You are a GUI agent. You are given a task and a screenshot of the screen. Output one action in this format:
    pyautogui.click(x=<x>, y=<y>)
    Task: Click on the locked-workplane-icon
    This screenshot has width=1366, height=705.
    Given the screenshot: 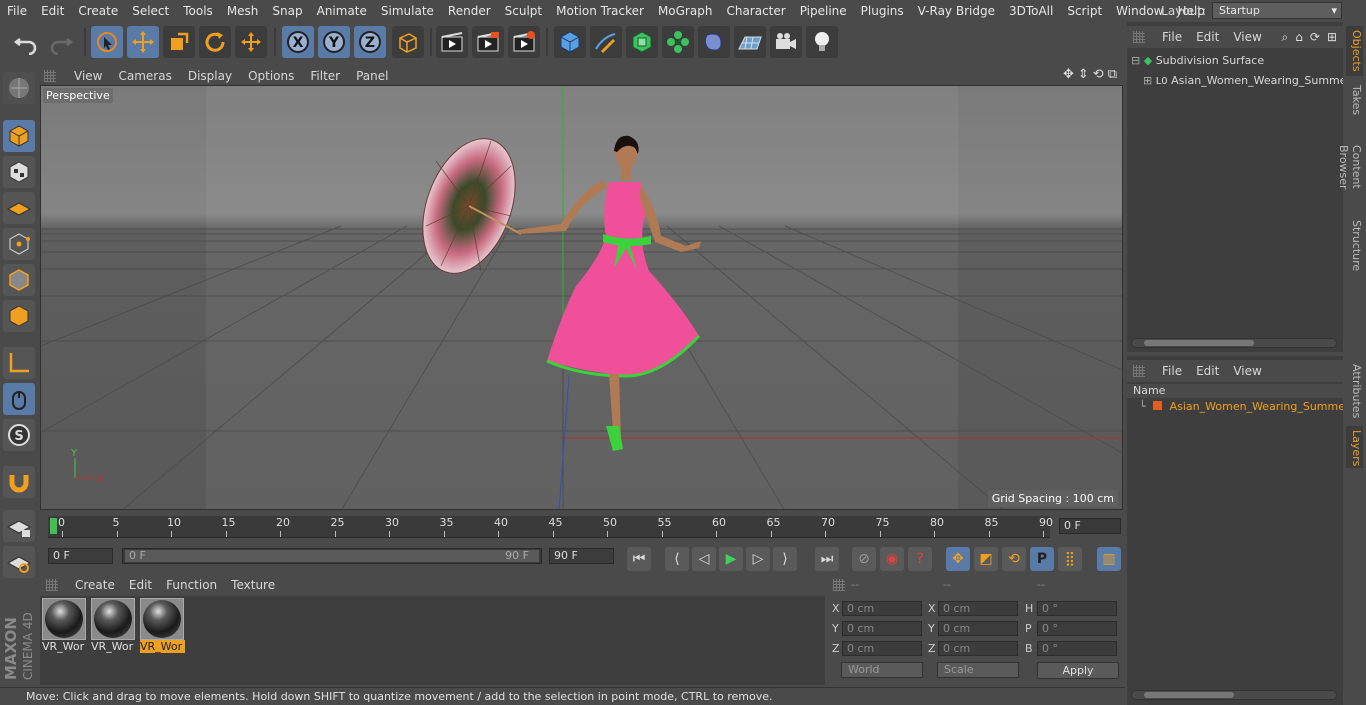 What is the action you would take?
    pyautogui.click(x=19, y=526)
    